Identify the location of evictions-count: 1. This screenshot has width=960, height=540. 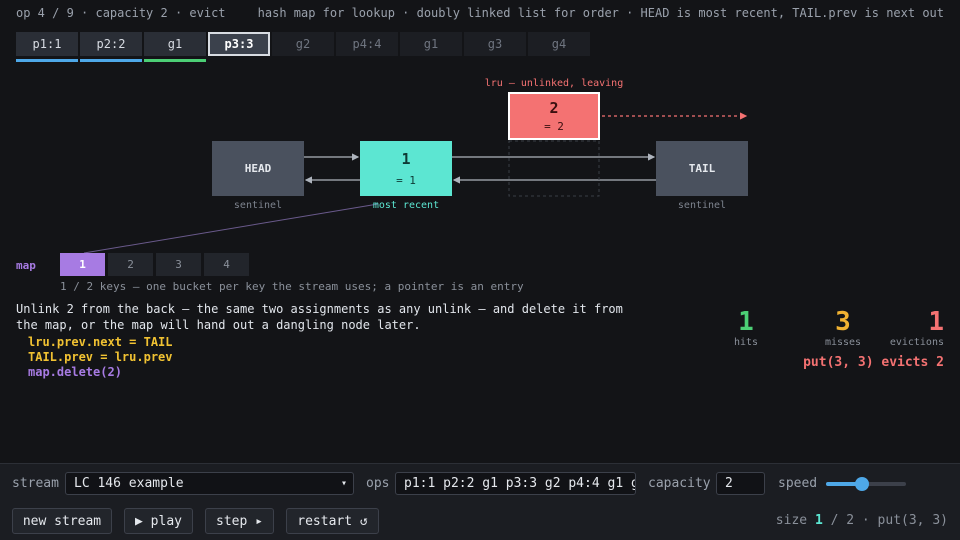
(936, 322).